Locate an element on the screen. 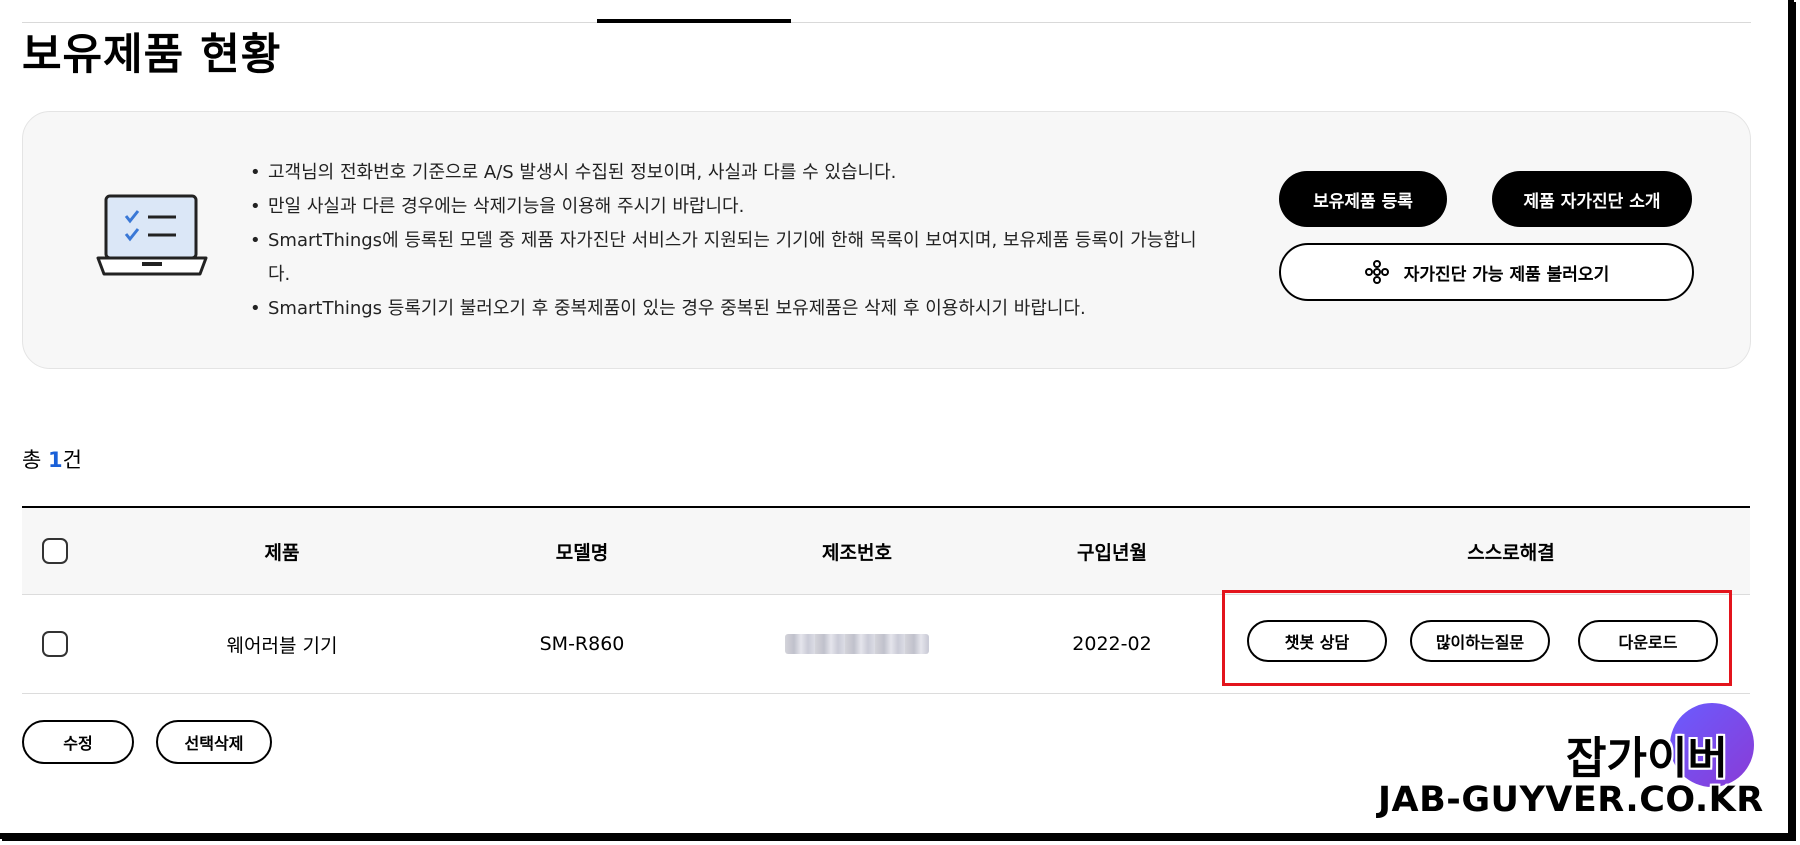 Image resolution: width=1800 pixels, height=845 pixels. active-tab-indicator is located at coordinates (694, 21).